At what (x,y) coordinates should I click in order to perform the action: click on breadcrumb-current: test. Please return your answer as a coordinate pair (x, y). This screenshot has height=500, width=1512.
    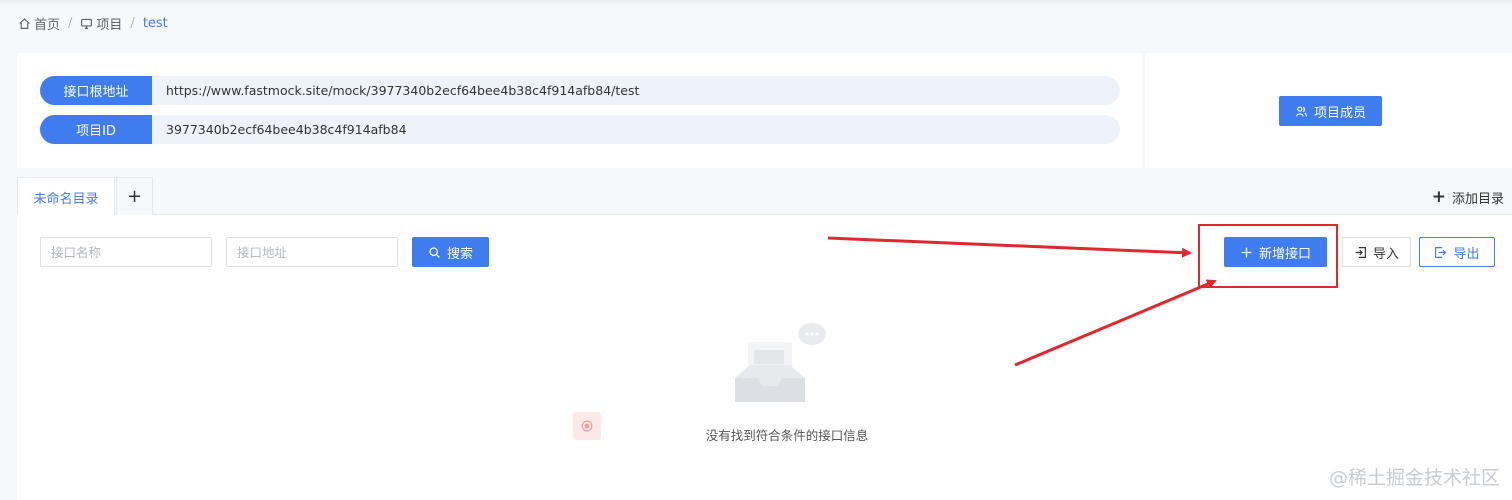
    Looking at the image, I should click on (155, 23).